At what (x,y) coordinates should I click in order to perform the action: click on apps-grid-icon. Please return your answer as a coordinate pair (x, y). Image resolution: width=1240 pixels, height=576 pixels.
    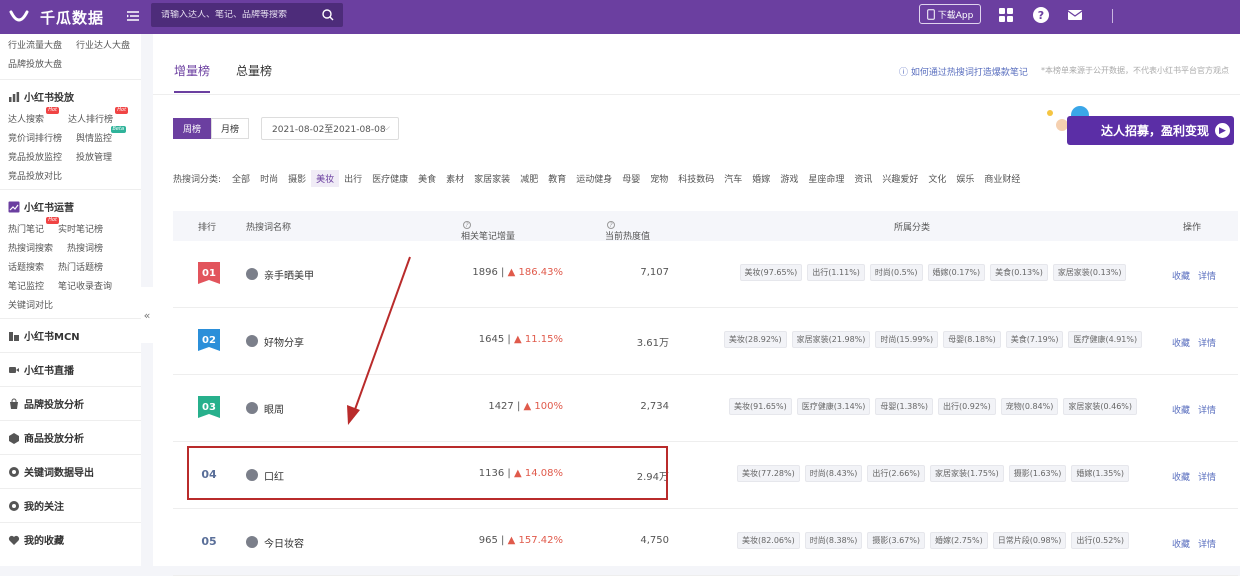
    Looking at the image, I should click on (1006, 15).